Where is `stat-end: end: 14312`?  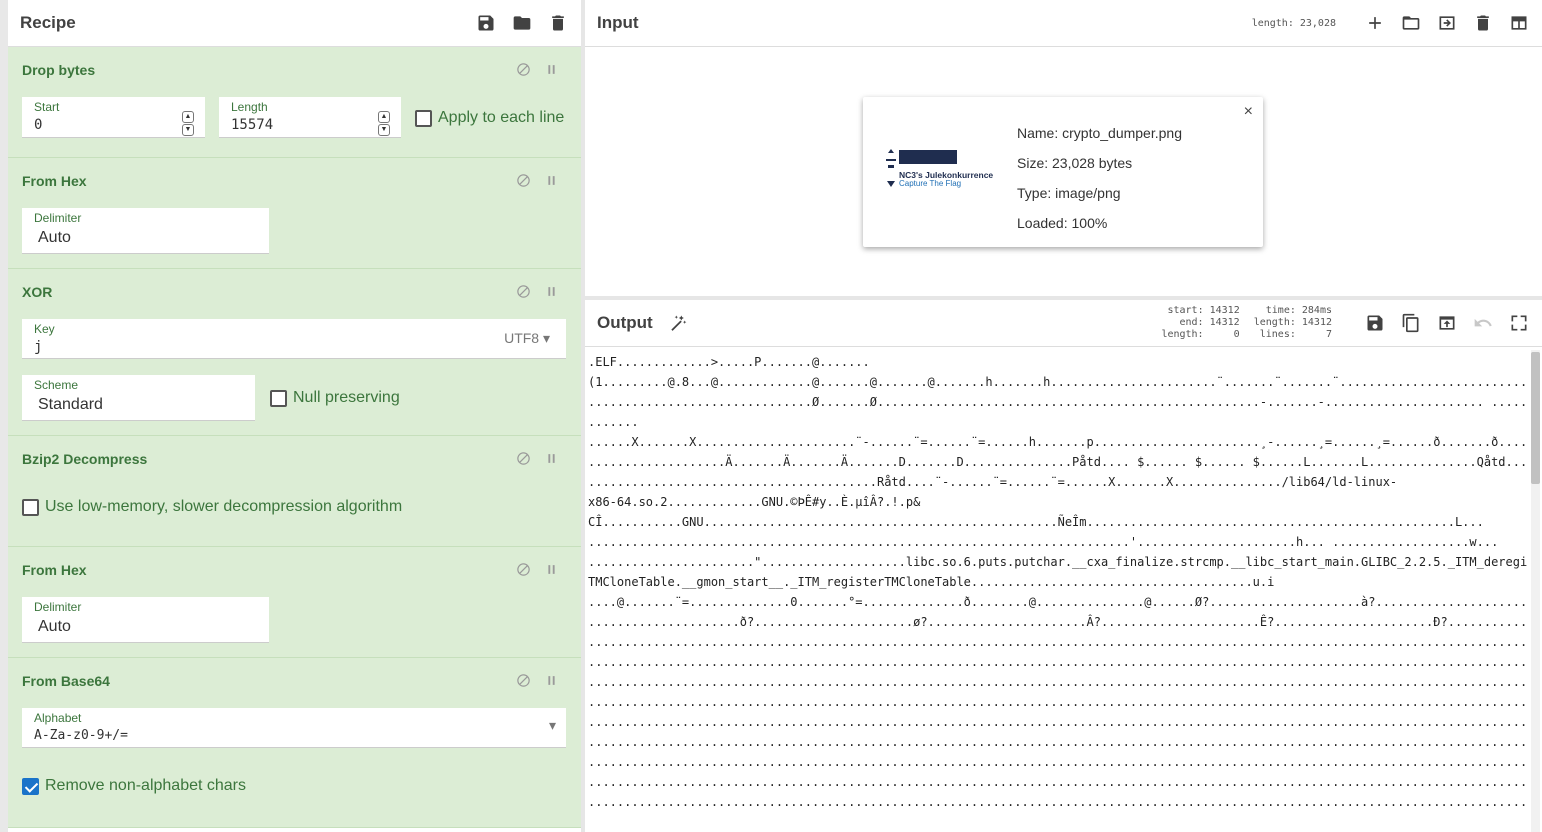 stat-end: end: 14312 is located at coordinates (1209, 322).